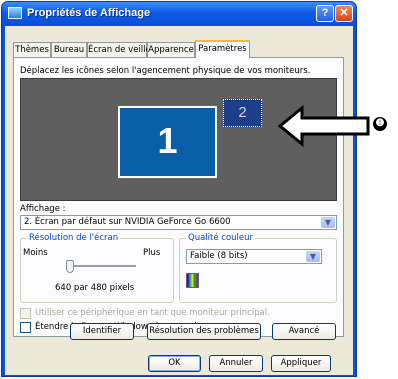 This screenshot has width=398, height=379. What do you see at coordinates (301, 363) in the screenshot?
I see `apply-button: Appliquer` at bounding box center [301, 363].